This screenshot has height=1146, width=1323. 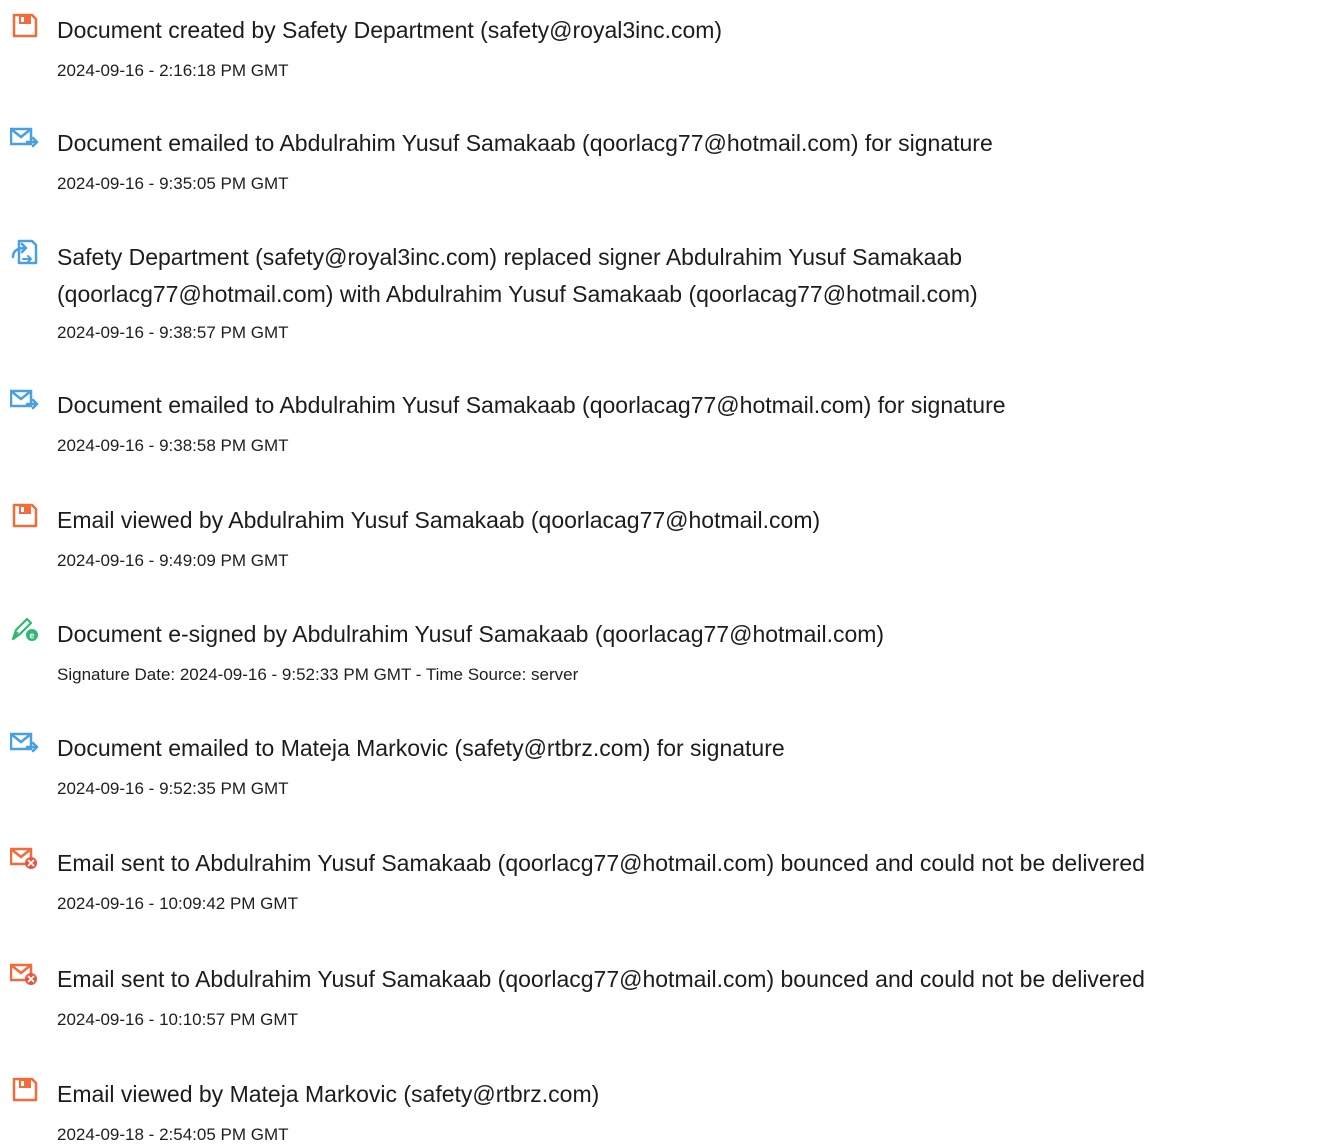 I want to click on e-signed-icon: e, so click(x=25, y=629).